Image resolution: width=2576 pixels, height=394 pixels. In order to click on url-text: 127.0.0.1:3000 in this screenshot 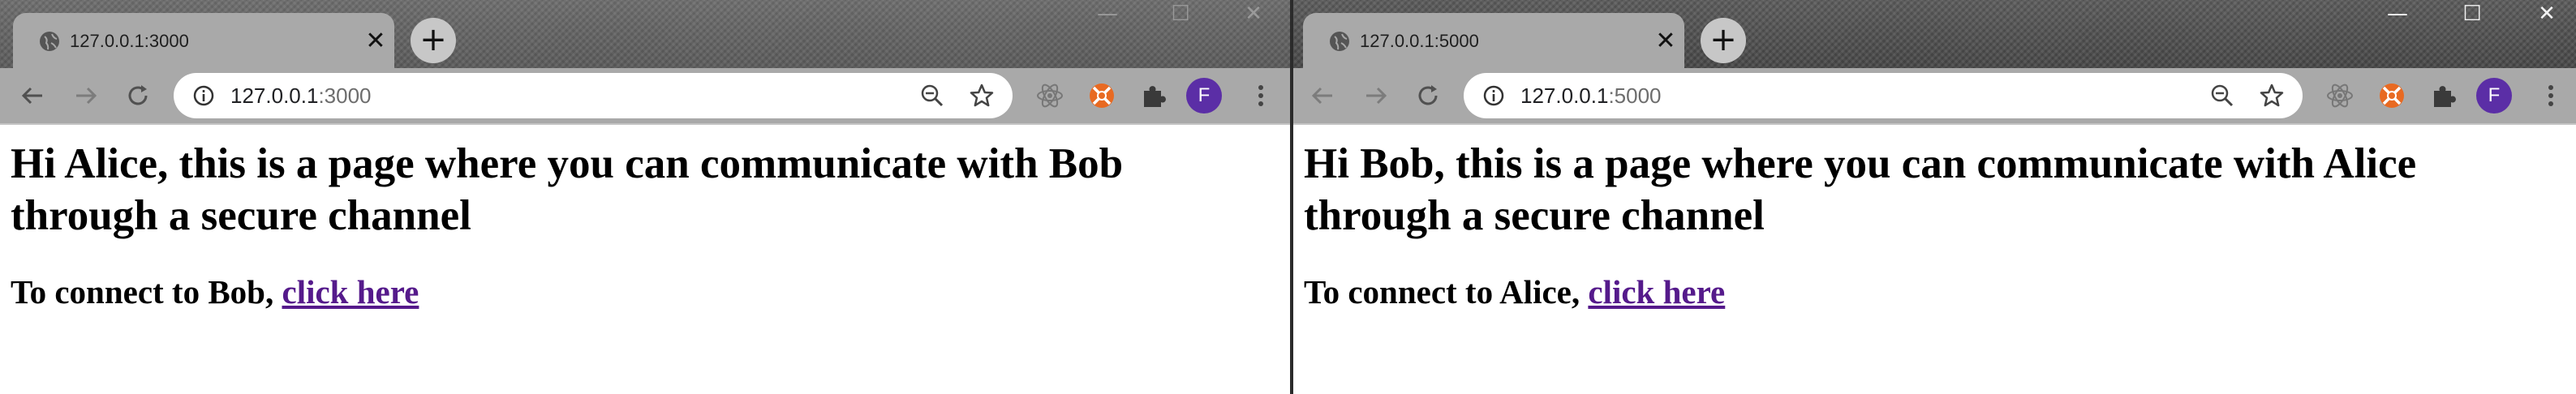, I will do `click(301, 96)`.